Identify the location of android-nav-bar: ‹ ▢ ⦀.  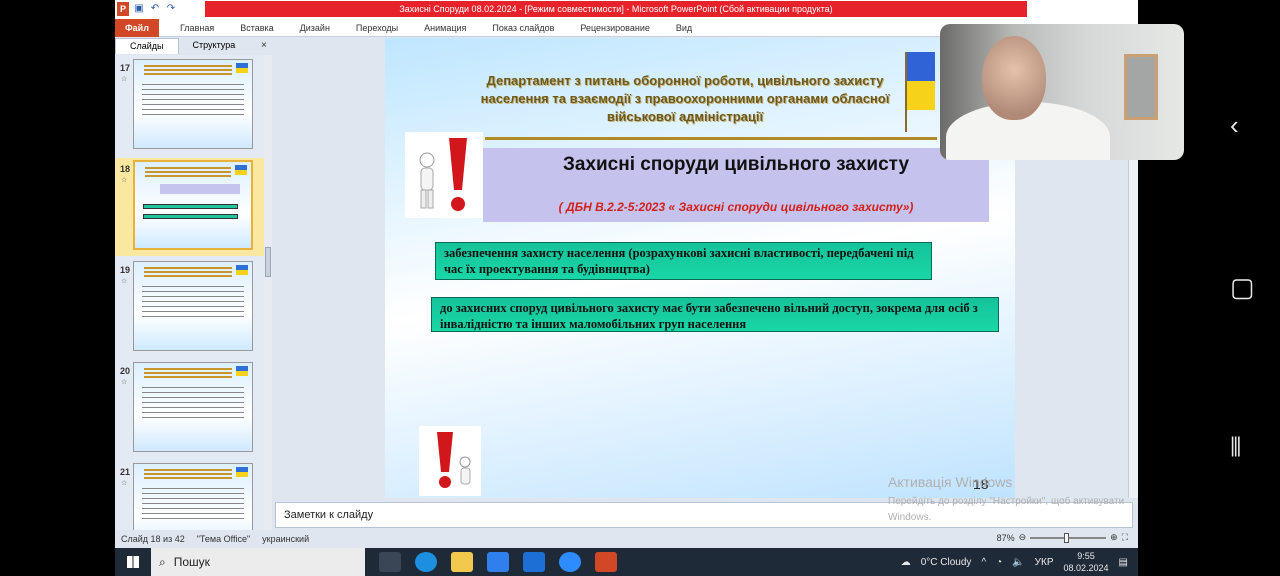
(1244, 288).